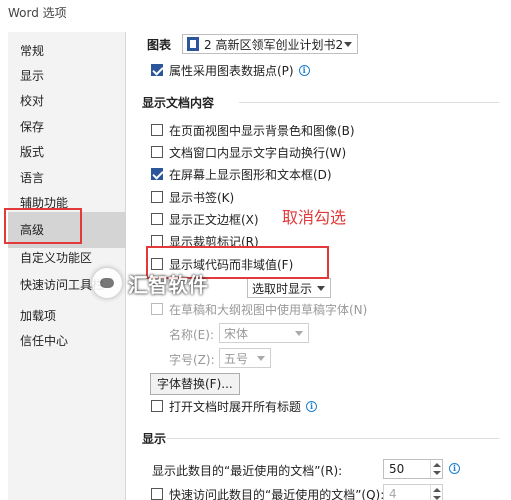 The width and height of the screenshot is (511, 500). What do you see at coordinates (314, 217) in the screenshot?
I see `annotation-uncheck-text: 取消勾选` at bounding box center [314, 217].